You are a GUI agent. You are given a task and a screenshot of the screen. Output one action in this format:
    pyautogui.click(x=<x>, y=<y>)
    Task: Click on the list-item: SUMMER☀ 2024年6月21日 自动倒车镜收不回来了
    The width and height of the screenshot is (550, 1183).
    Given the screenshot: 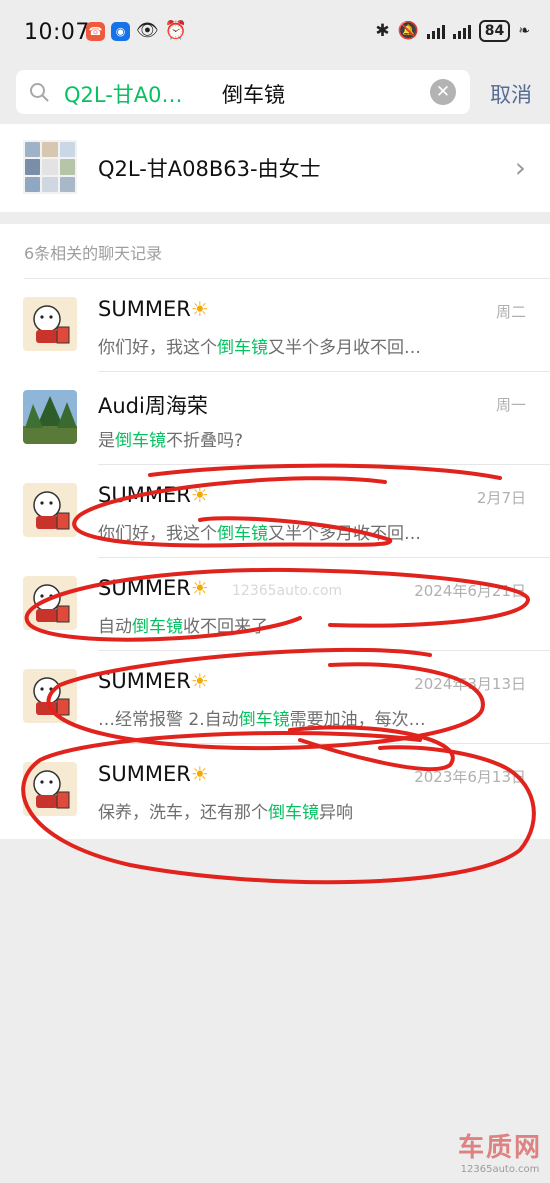 What is the action you would take?
    pyautogui.click(x=275, y=603)
    